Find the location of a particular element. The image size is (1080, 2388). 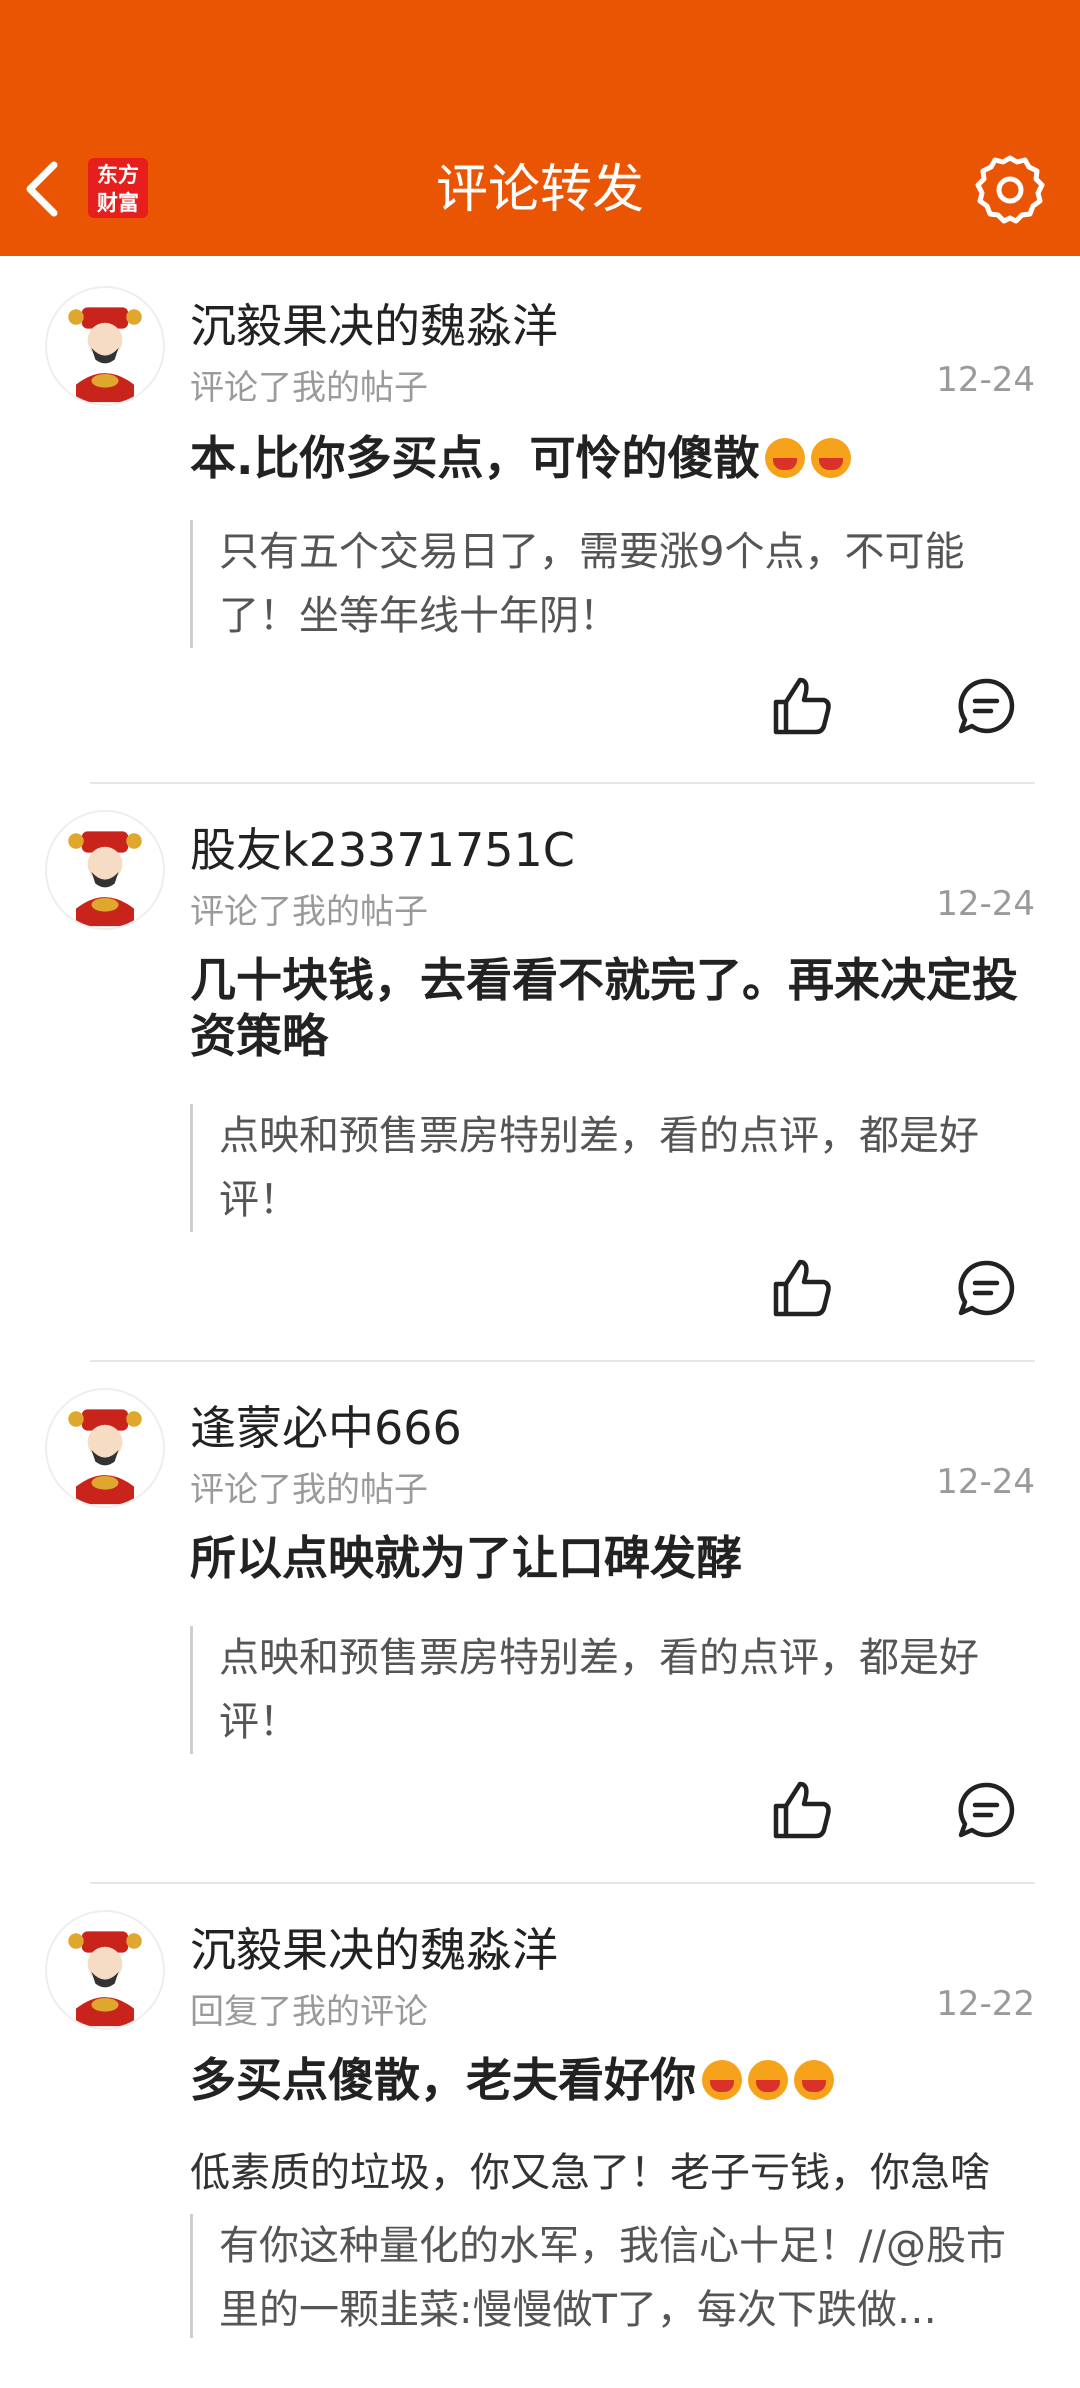

comment-text: 几十块钱，去看看不就完了。再来决定投资策略 is located at coordinates (604, 1008).